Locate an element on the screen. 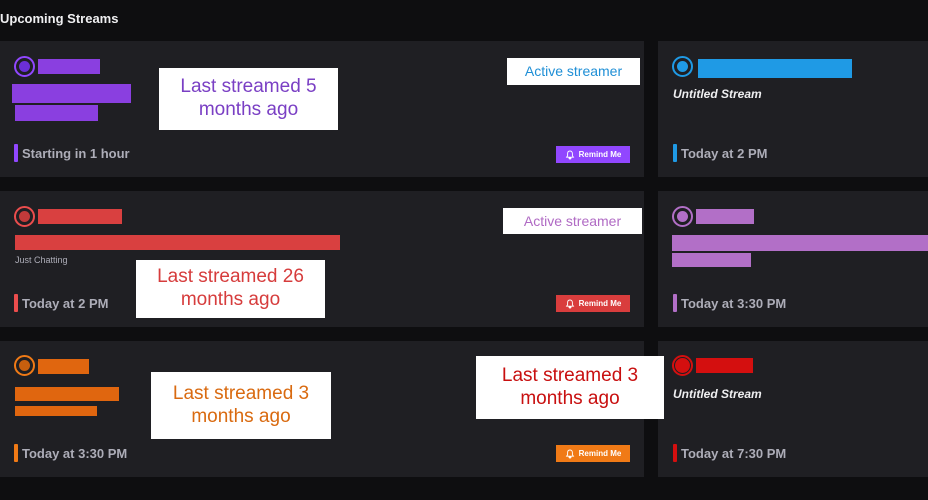 This screenshot has width=928, height=500. note-last-streamed-orange: Last streamed 3 months ago is located at coordinates (241, 405).